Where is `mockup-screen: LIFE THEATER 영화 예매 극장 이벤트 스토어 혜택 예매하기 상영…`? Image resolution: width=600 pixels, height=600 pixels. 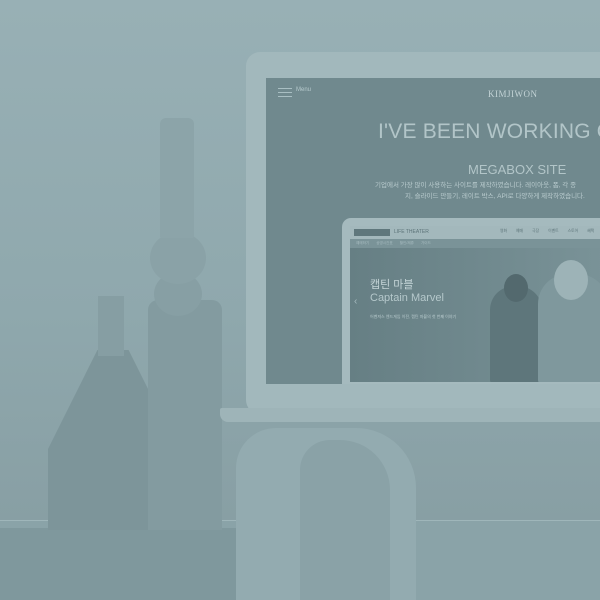
mockup-screen: LIFE THEATER 영화 예매 극장 이벤트 스토어 혜택 예매하기 상영… is located at coordinates (475, 304).